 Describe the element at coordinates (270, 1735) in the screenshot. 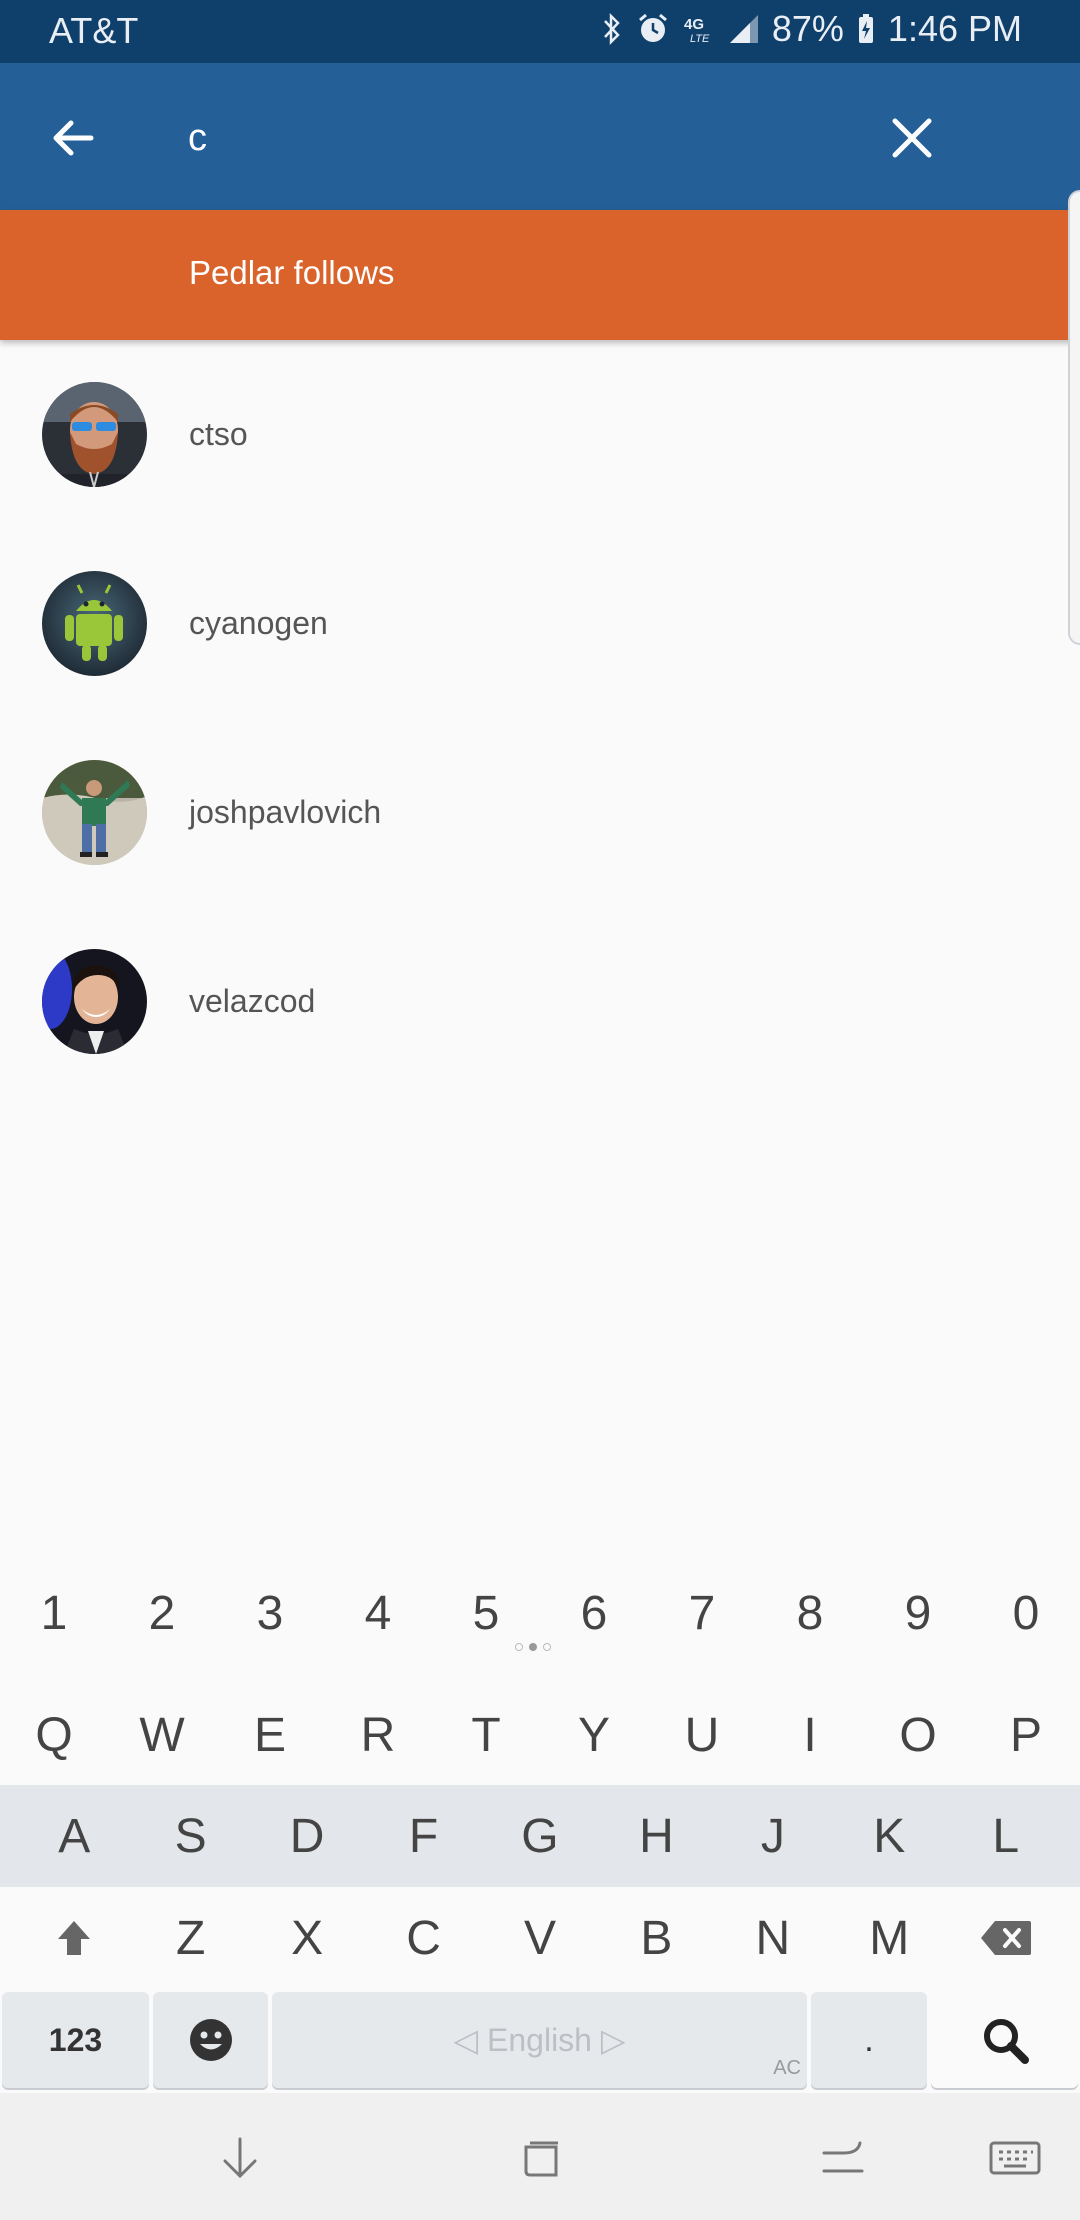

I see `key-e: E` at that location.